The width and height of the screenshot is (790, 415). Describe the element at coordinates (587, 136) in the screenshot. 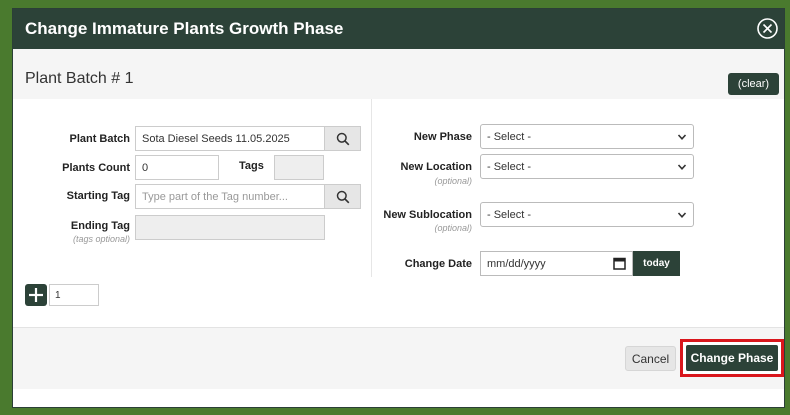

I see `new-phase-select: - Select -` at that location.